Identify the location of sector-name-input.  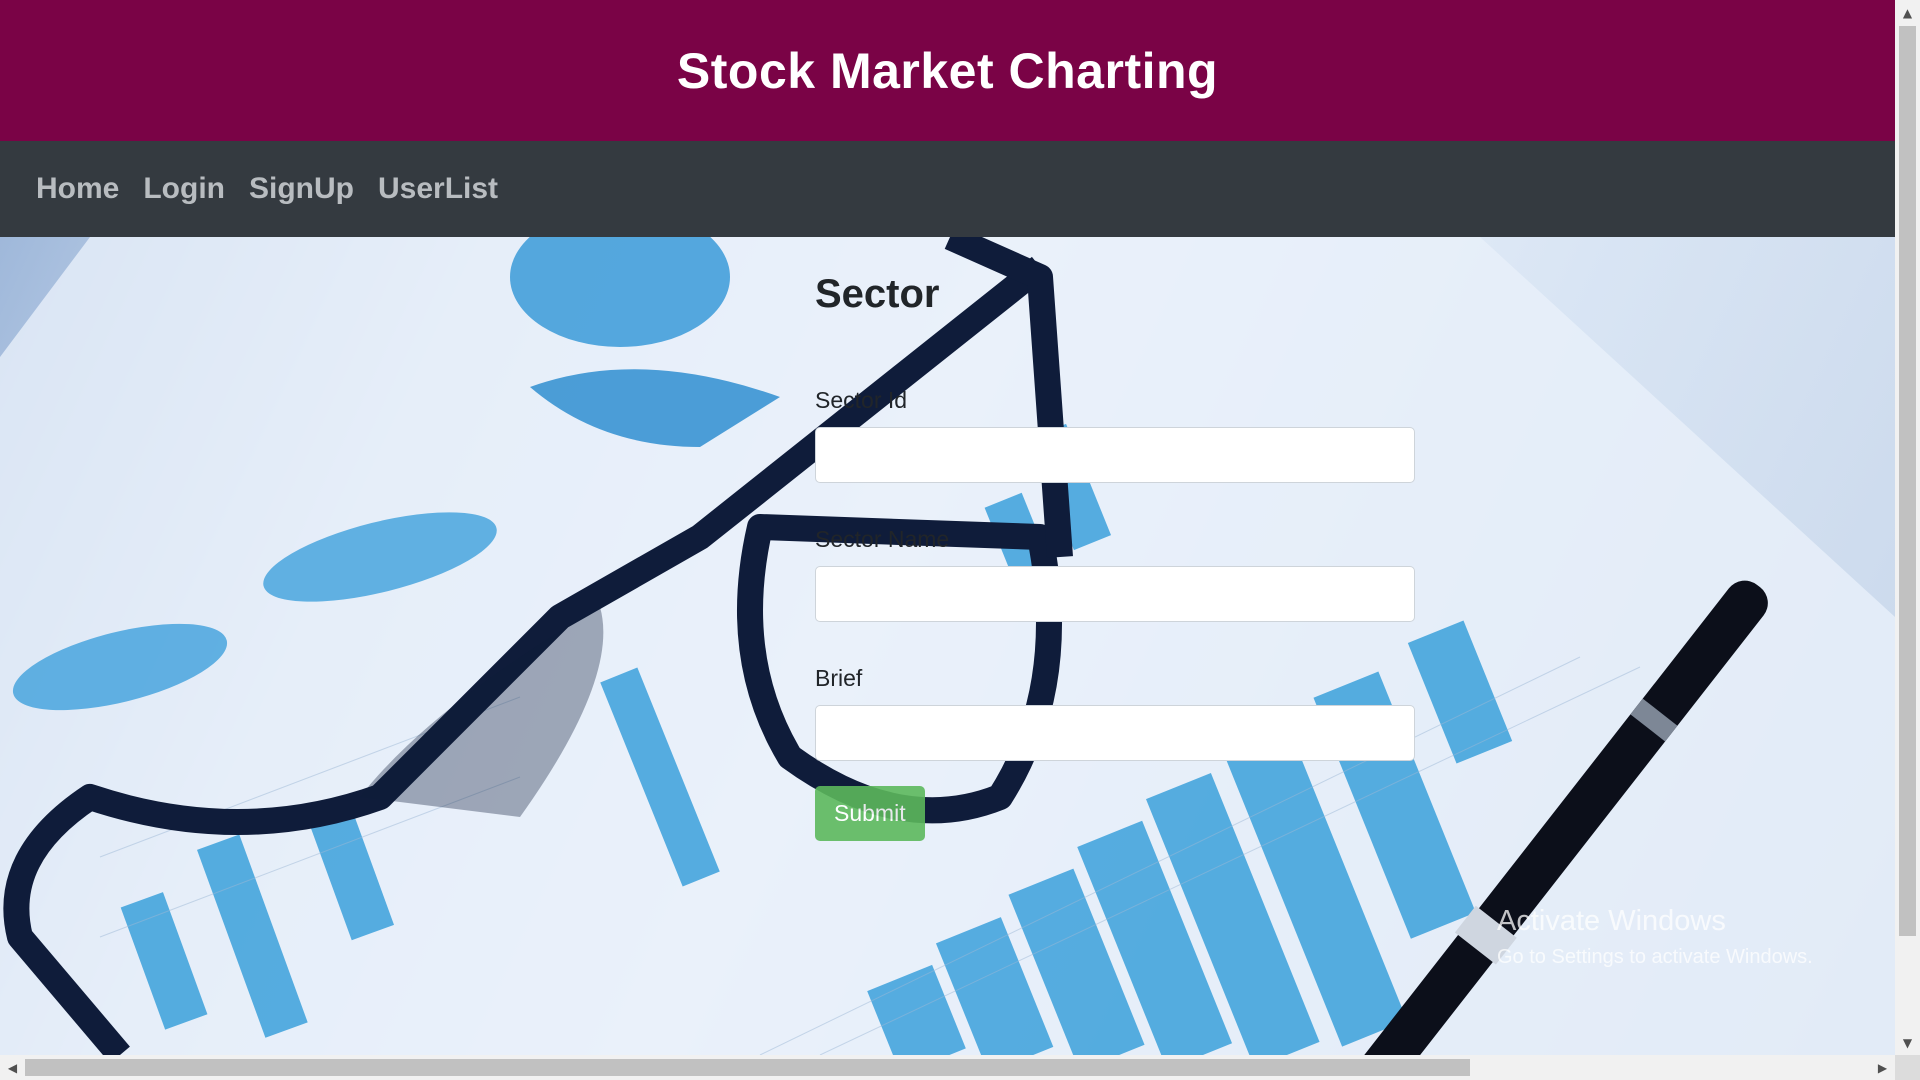
(1115, 594).